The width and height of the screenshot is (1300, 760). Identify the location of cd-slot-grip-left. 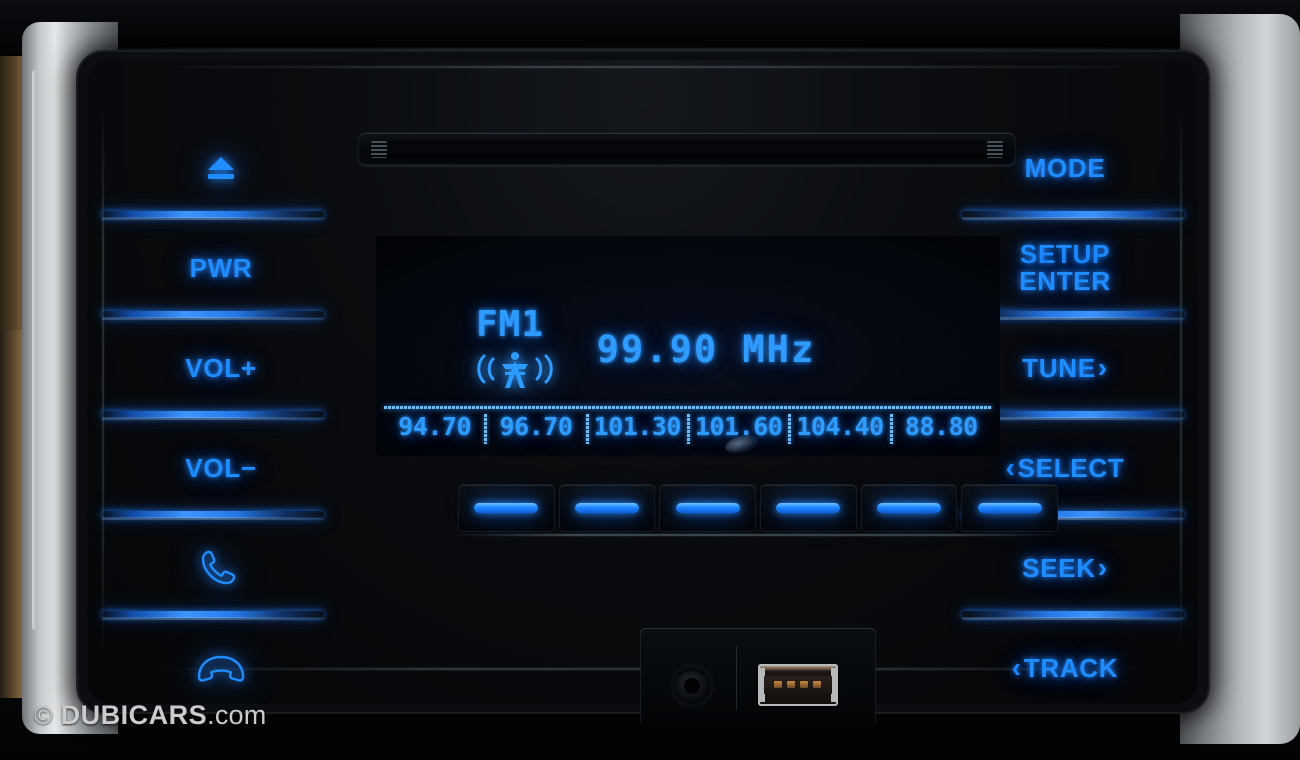
(379, 149).